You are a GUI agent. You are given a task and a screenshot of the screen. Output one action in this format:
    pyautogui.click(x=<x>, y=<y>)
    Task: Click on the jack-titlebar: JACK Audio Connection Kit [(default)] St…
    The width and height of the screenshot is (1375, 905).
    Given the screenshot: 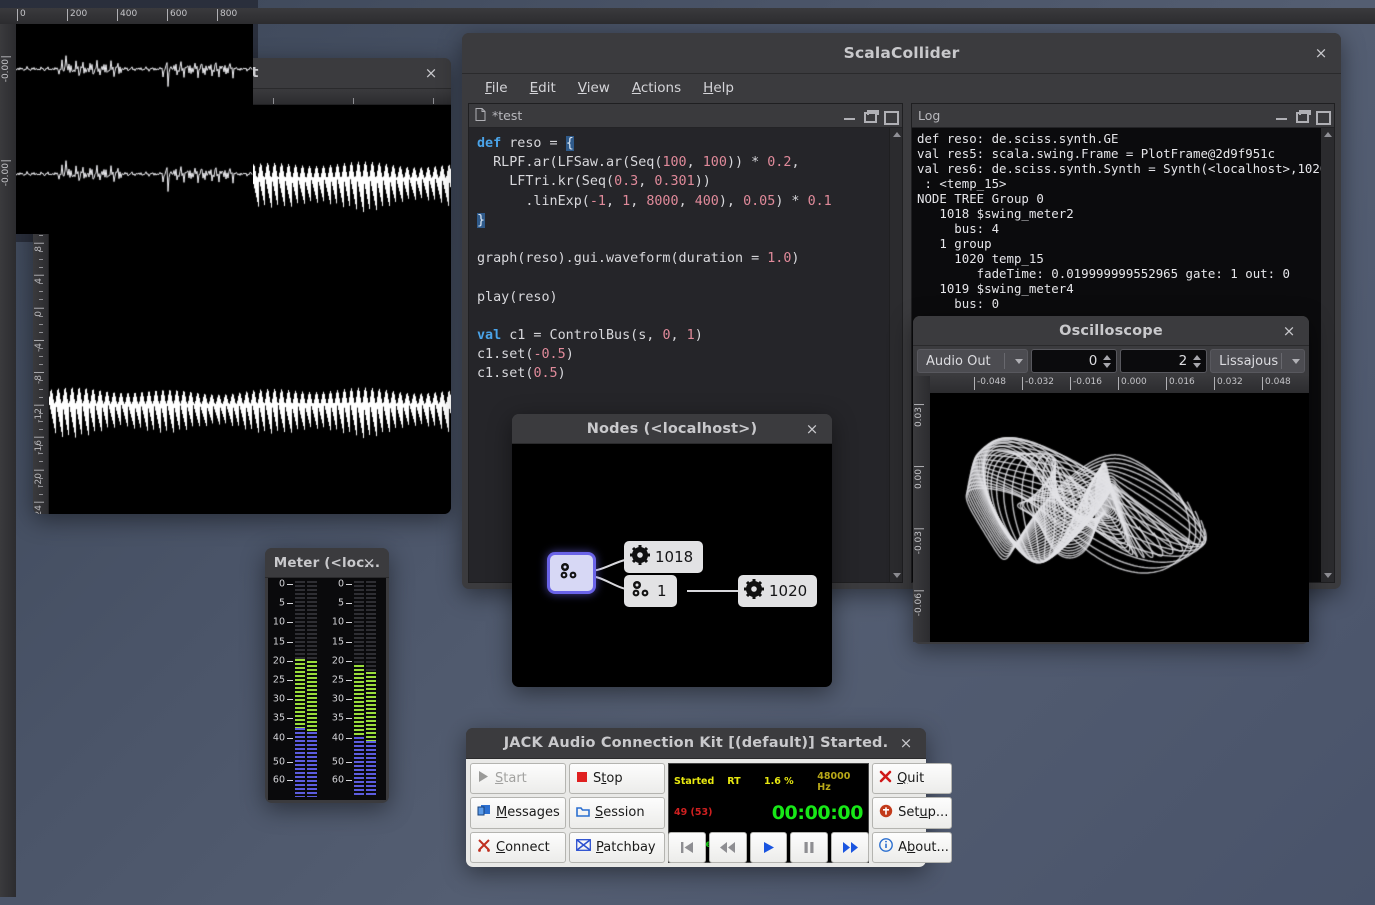 What is the action you would take?
    pyautogui.click(x=696, y=743)
    